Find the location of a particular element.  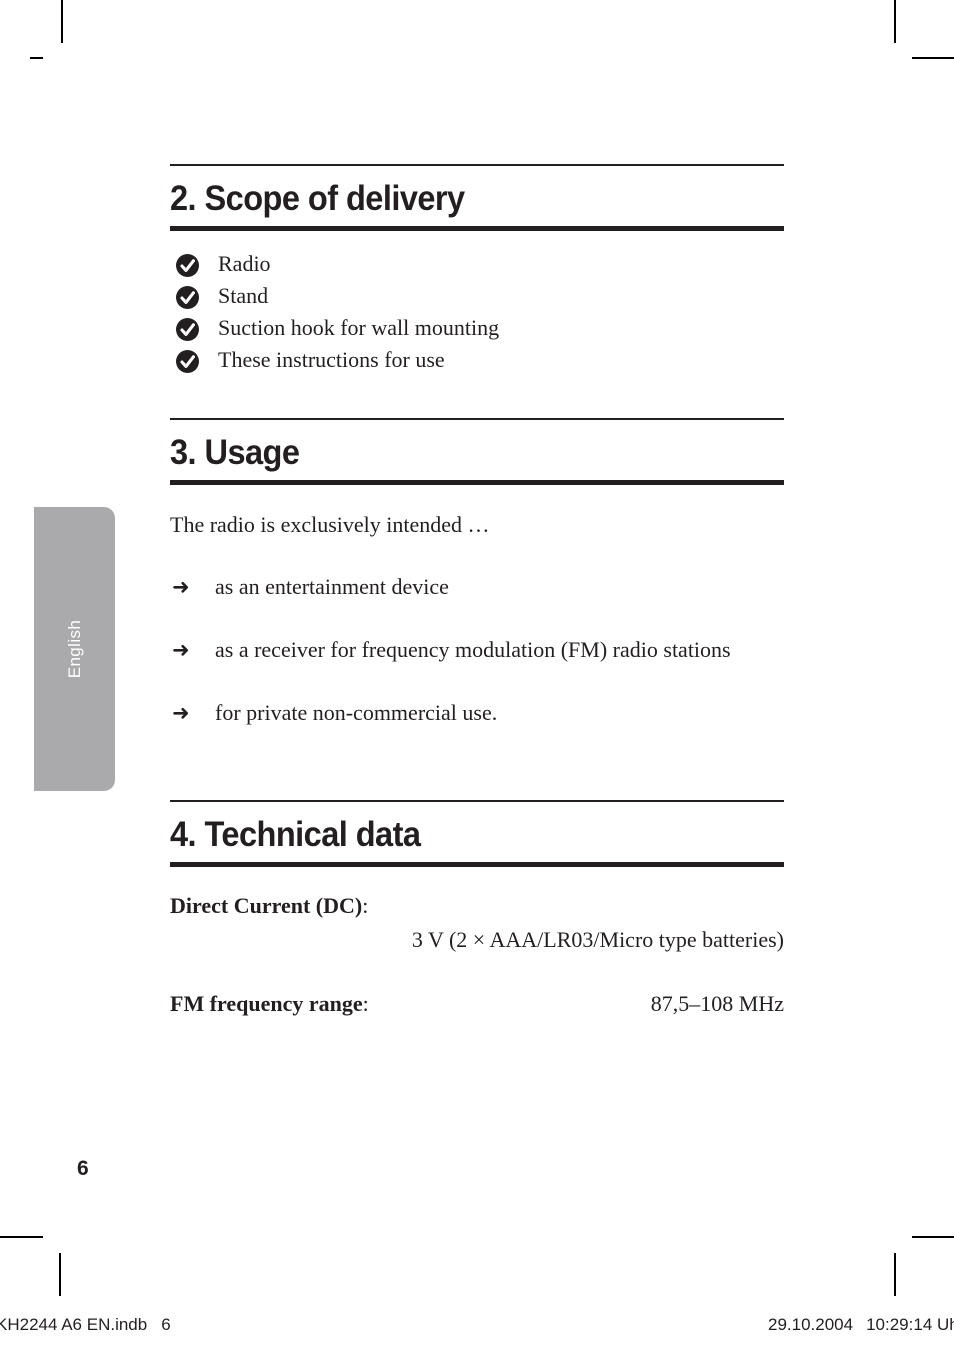

list-item: Radio is located at coordinates (477, 264).